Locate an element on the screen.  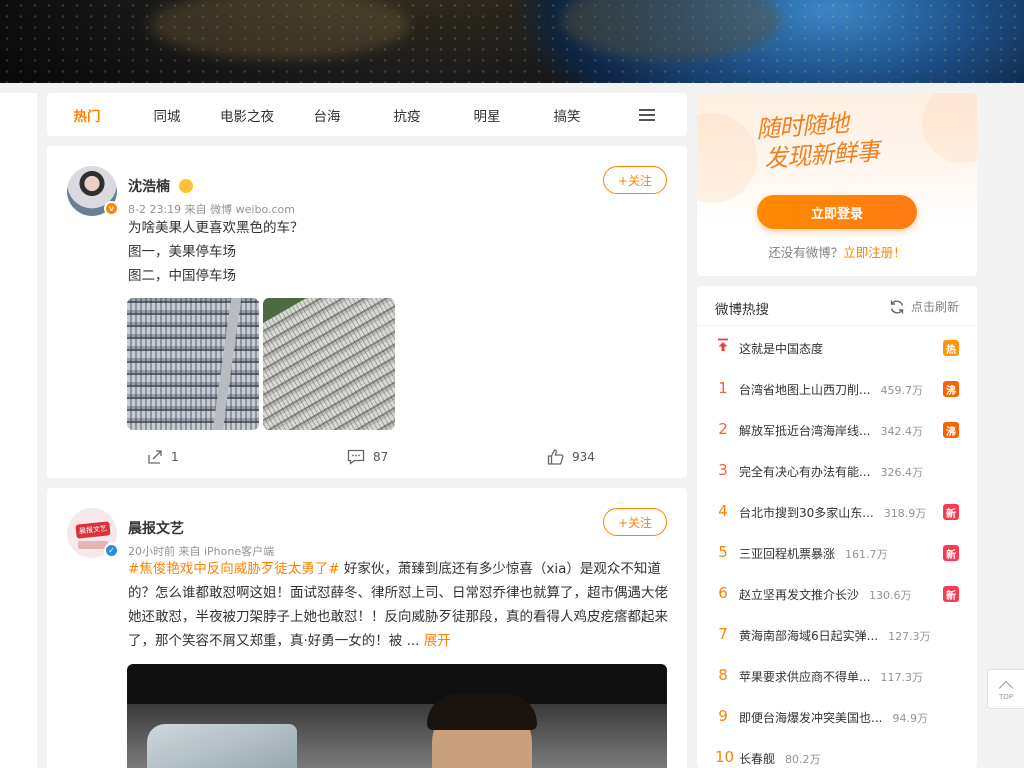
register-link: 立即注册！ is located at coordinates (874, 252).